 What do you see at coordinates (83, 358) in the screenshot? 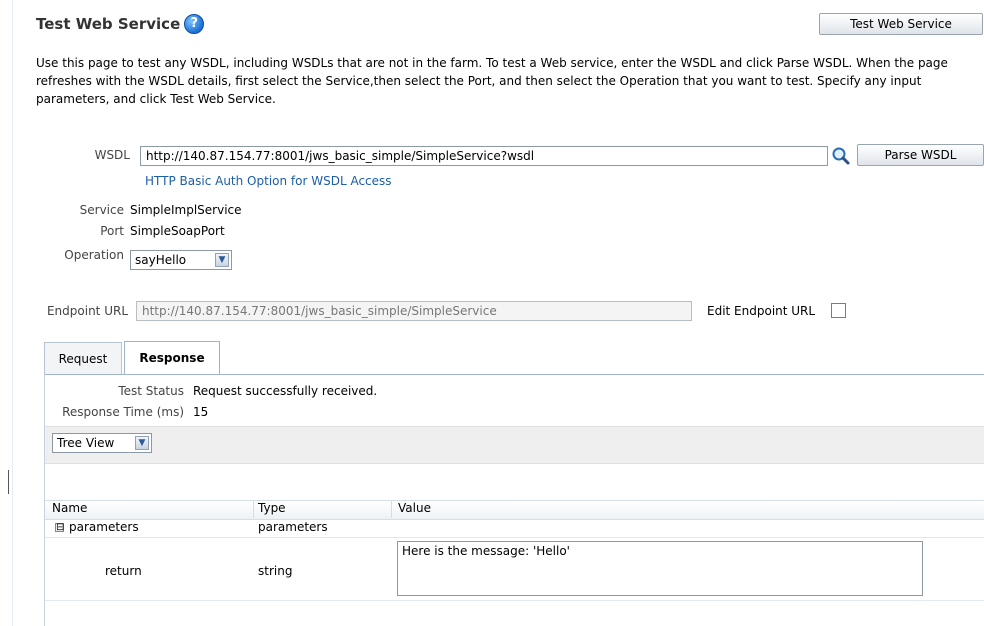
I see `tab-request: Request` at bounding box center [83, 358].